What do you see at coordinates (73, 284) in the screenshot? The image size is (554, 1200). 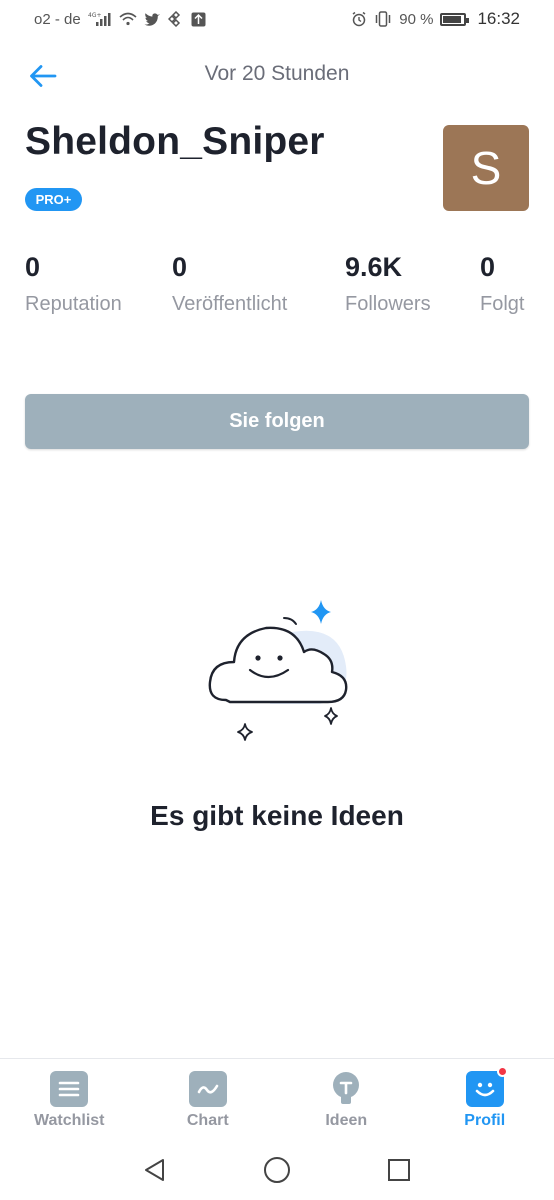 I see `stat-reputation: 0 Reputation` at bounding box center [73, 284].